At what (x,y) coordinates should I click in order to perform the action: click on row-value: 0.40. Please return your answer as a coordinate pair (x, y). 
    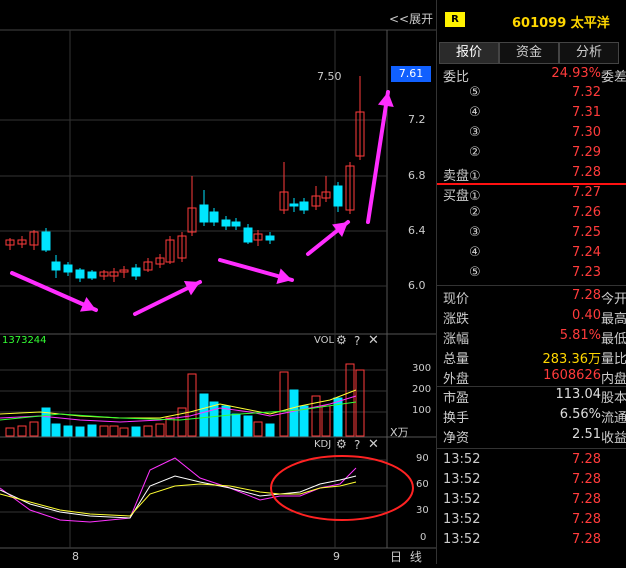
    Looking at the image, I should click on (586, 315).